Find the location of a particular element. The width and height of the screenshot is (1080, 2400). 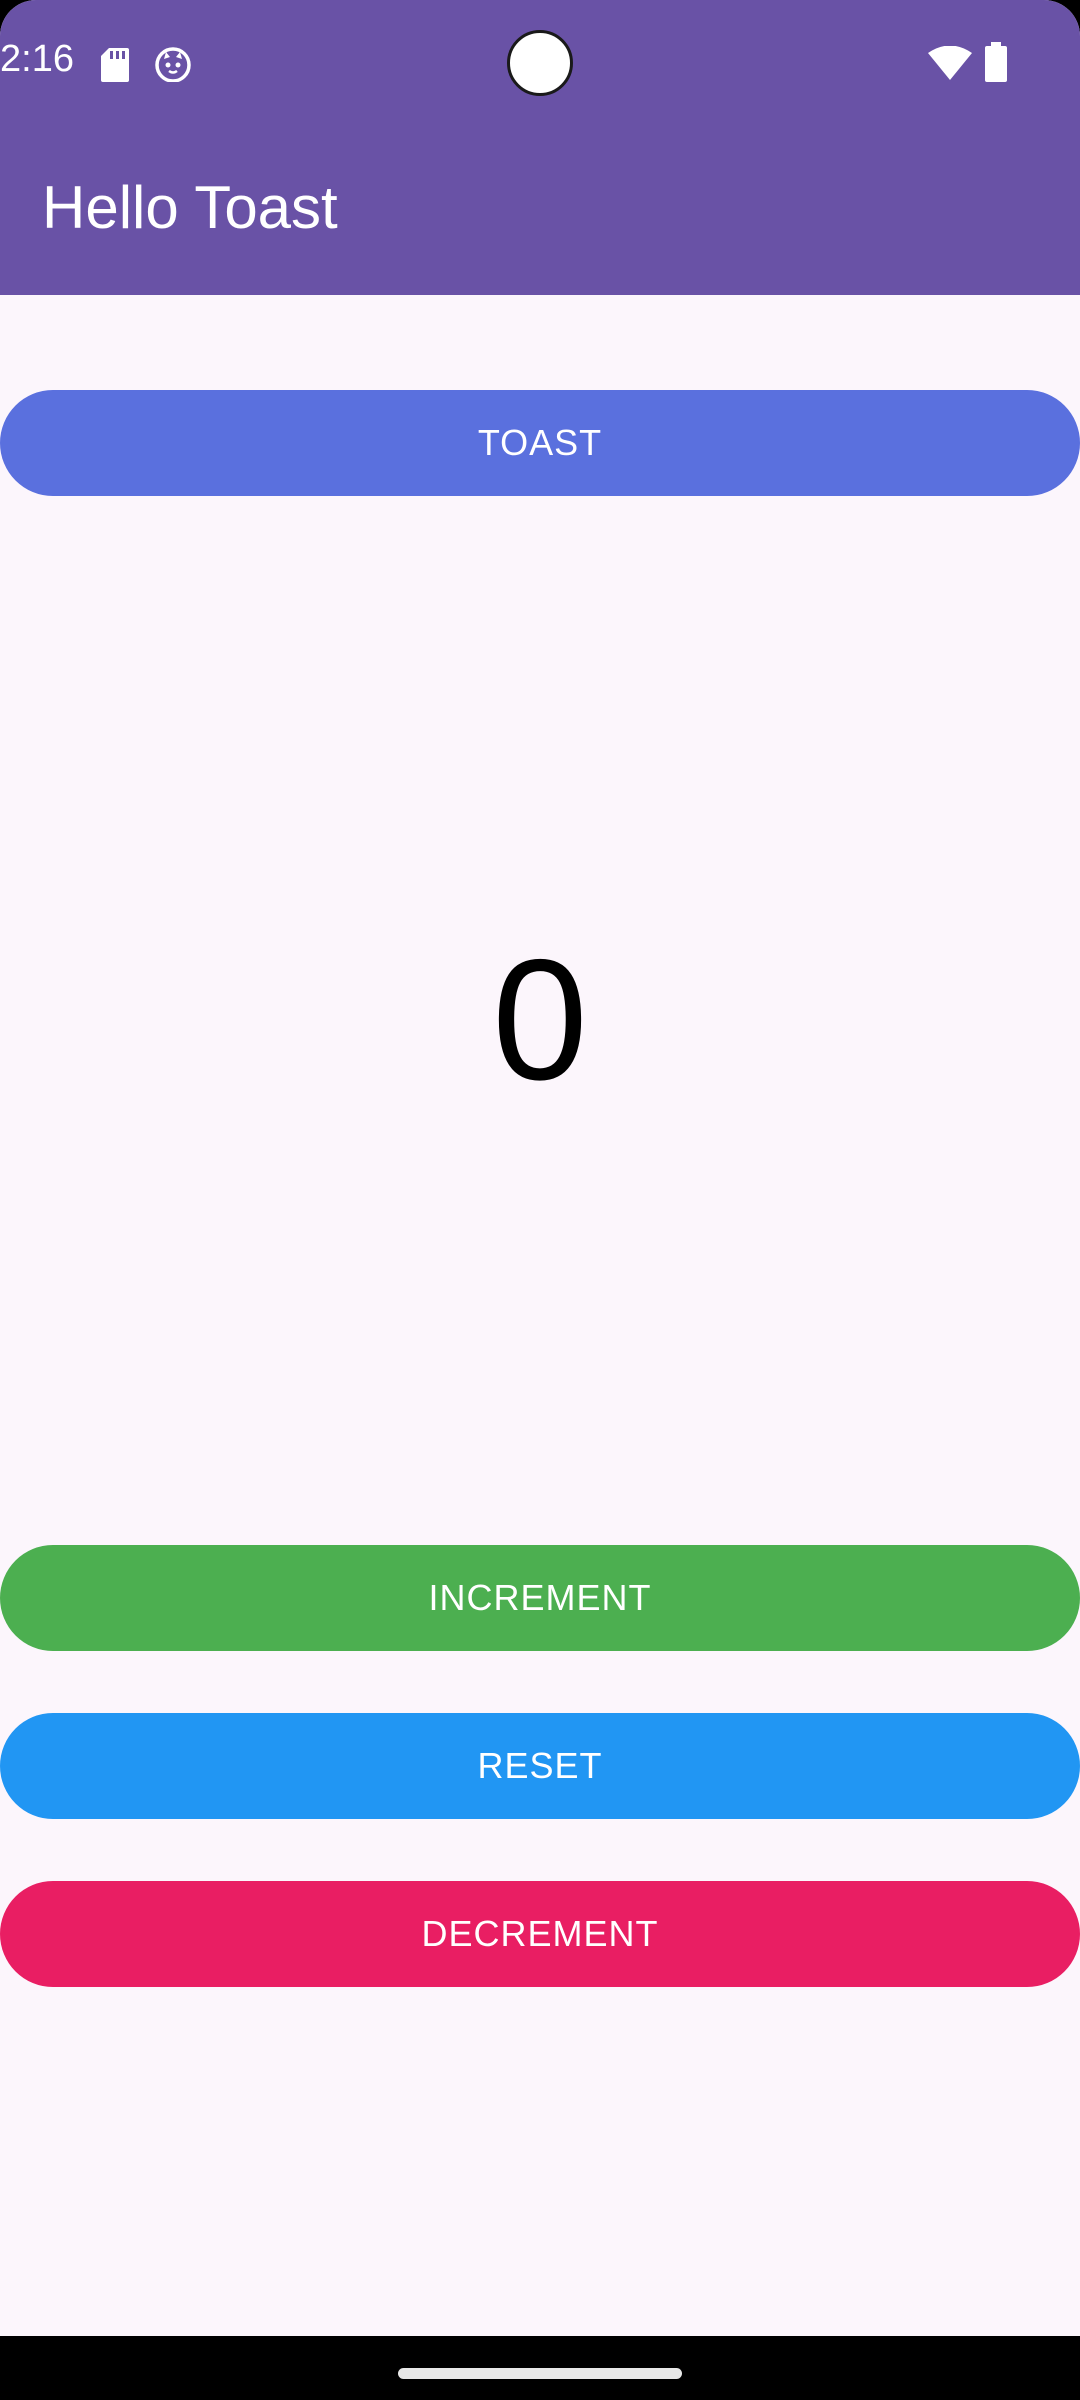

camera-cutout is located at coordinates (540, 63).